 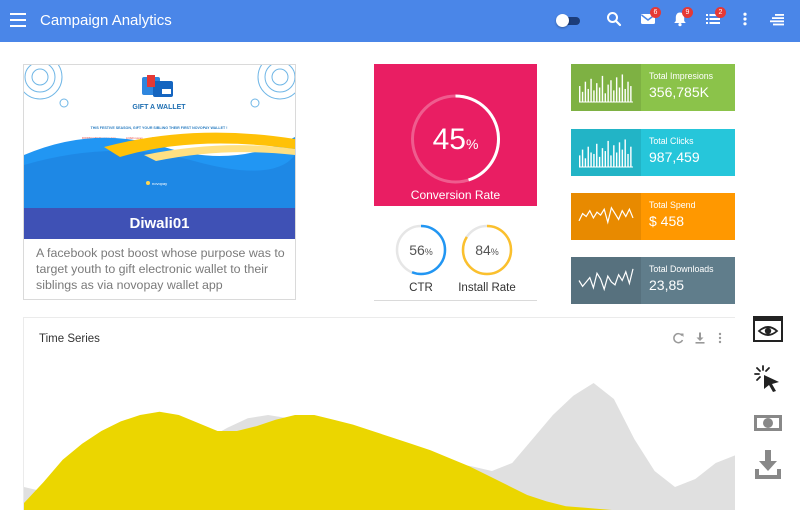 I want to click on install-rate-label: Install Rate, so click(x=487, y=288).